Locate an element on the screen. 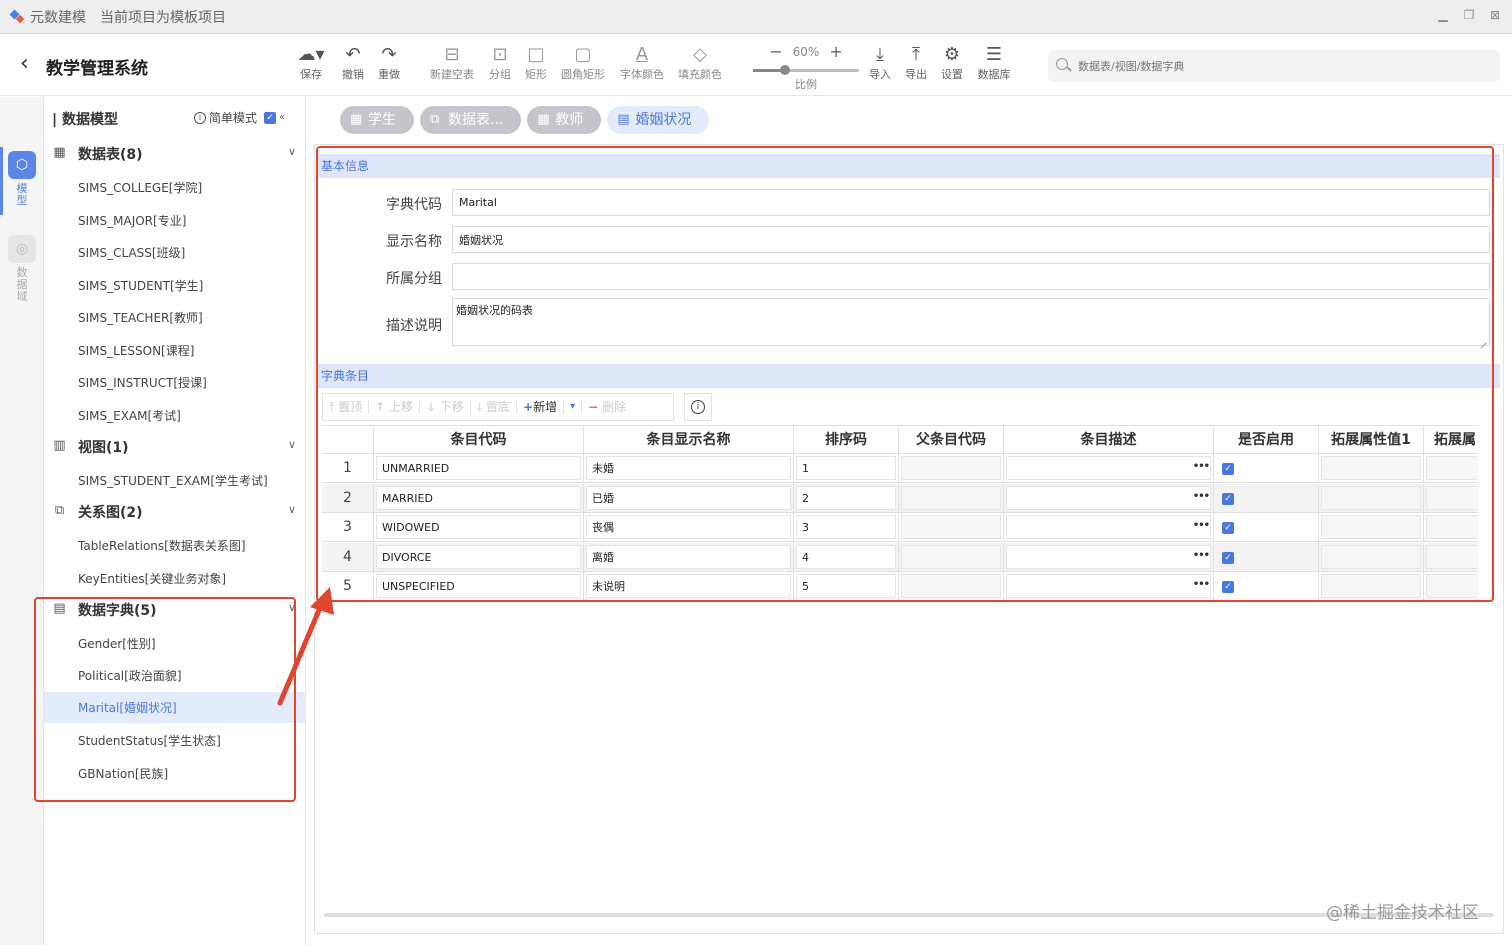  window-controls: ▁ ❐ ⊠ is located at coordinates (1469, 15).